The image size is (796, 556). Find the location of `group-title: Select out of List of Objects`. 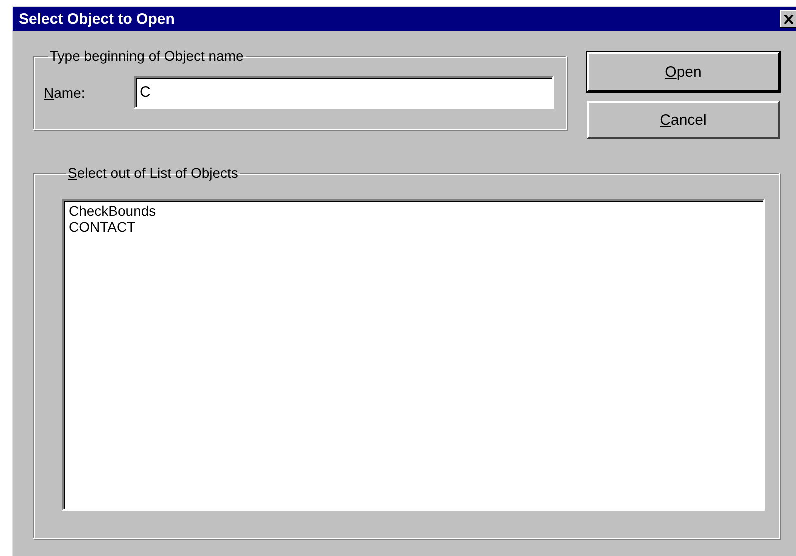

group-title: Select out of List of Objects is located at coordinates (153, 173).